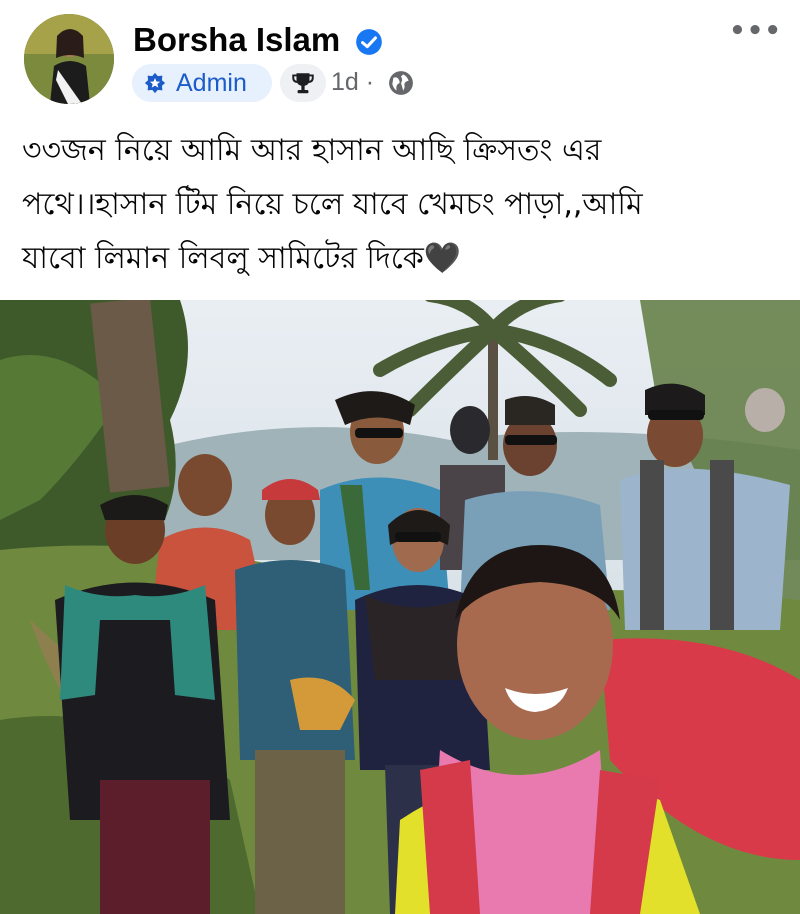 Image resolution: width=800 pixels, height=914 pixels. What do you see at coordinates (755, 31) in the screenshot?
I see `more-options-icon: •••` at bounding box center [755, 31].